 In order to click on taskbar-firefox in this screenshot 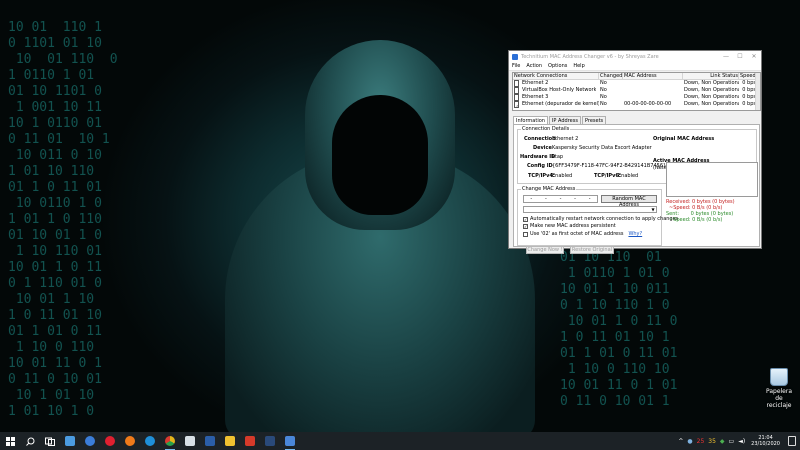, I will do `click(130, 441)`.